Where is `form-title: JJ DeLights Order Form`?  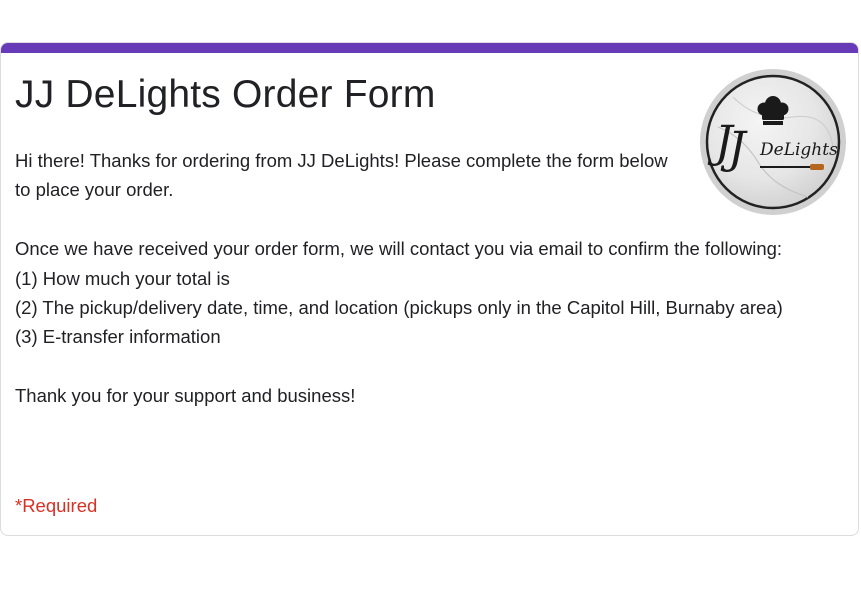 form-title: JJ DeLights Order Form is located at coordinates (225, 94).